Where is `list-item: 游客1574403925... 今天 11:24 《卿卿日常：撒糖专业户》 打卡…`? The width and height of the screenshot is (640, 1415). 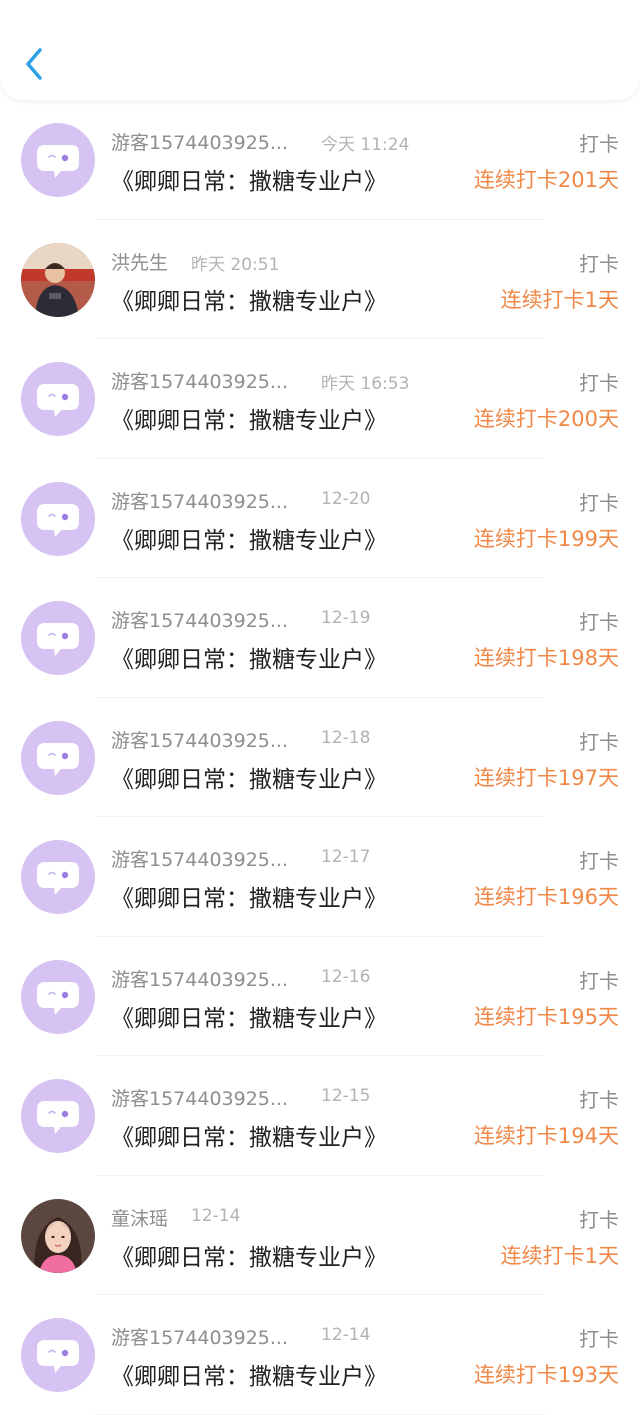 list-item: 游客1574403925... 今天 11:24 《卿卿日常：撒糖专业户》 打卡… is located at coordinates (320, 160).